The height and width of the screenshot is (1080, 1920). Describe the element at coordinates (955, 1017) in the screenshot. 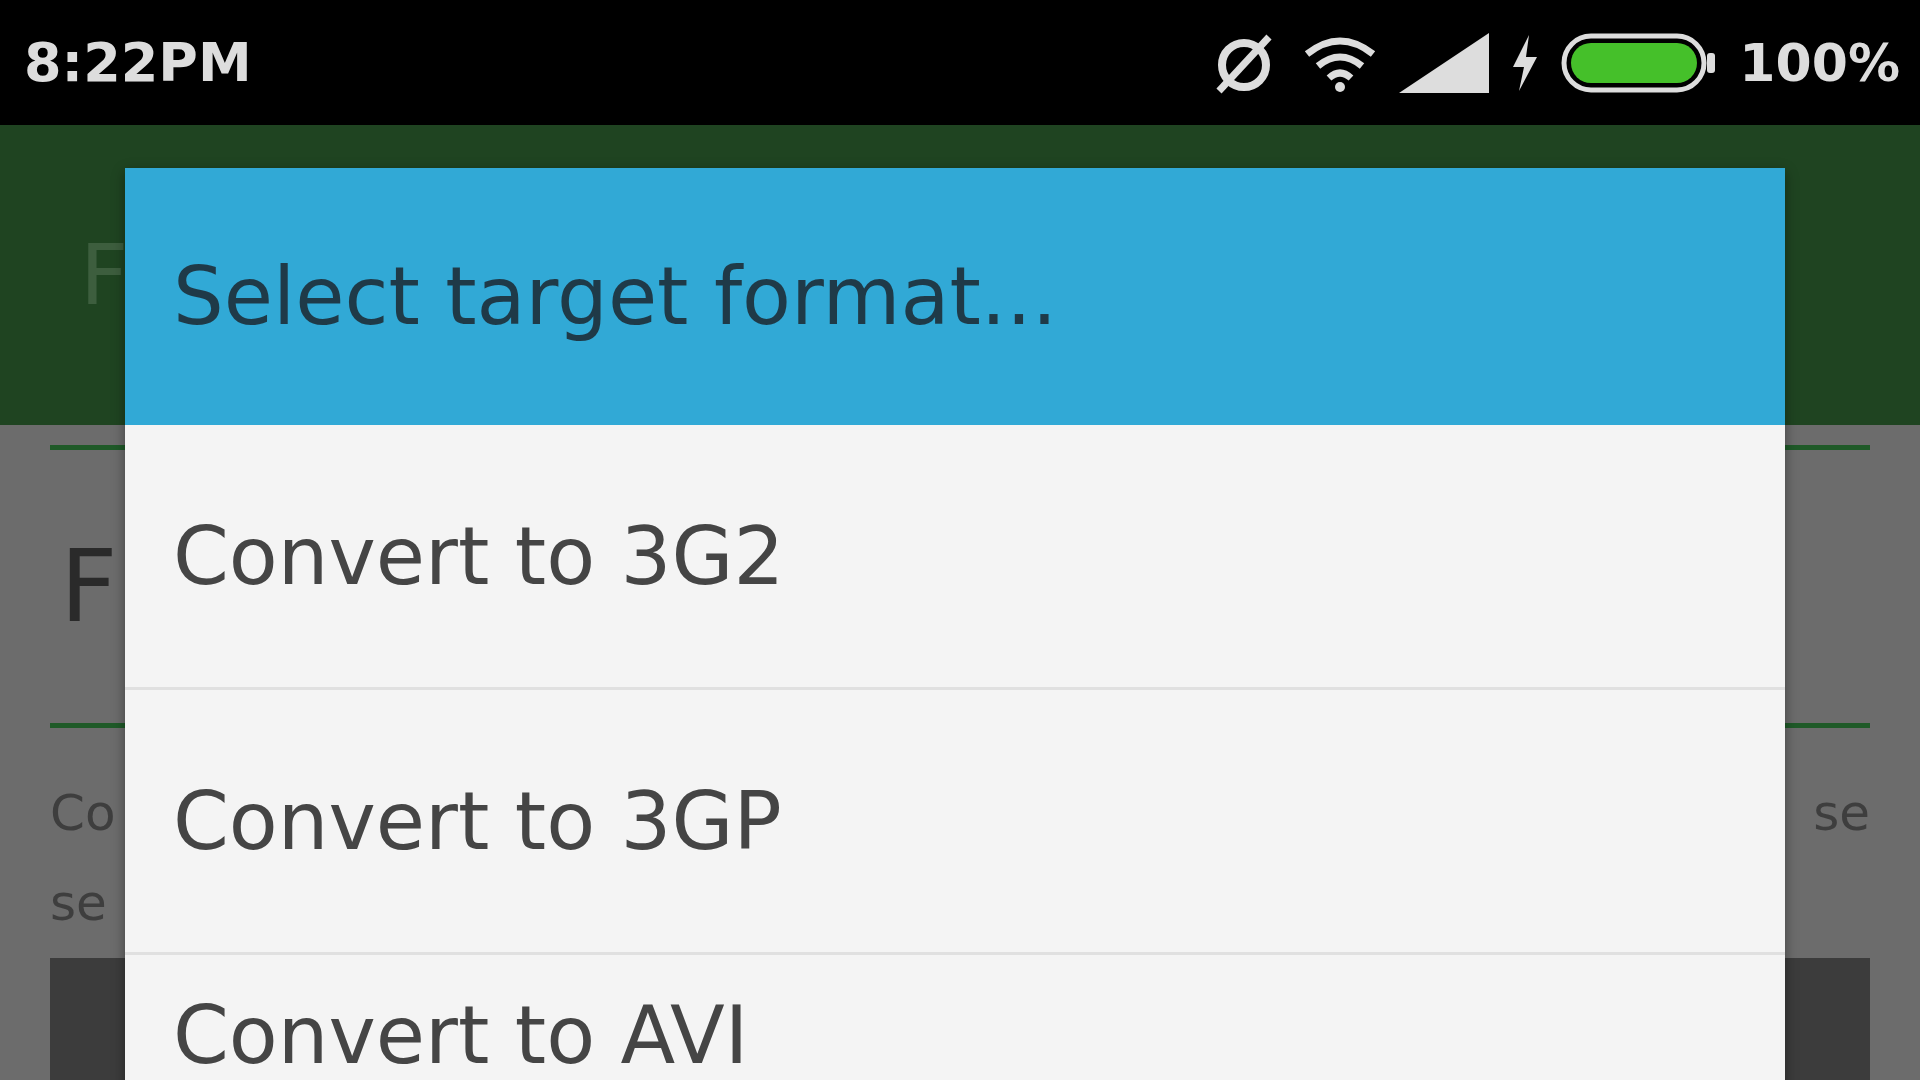

I see `format-option: Convert to AVI` at that location.